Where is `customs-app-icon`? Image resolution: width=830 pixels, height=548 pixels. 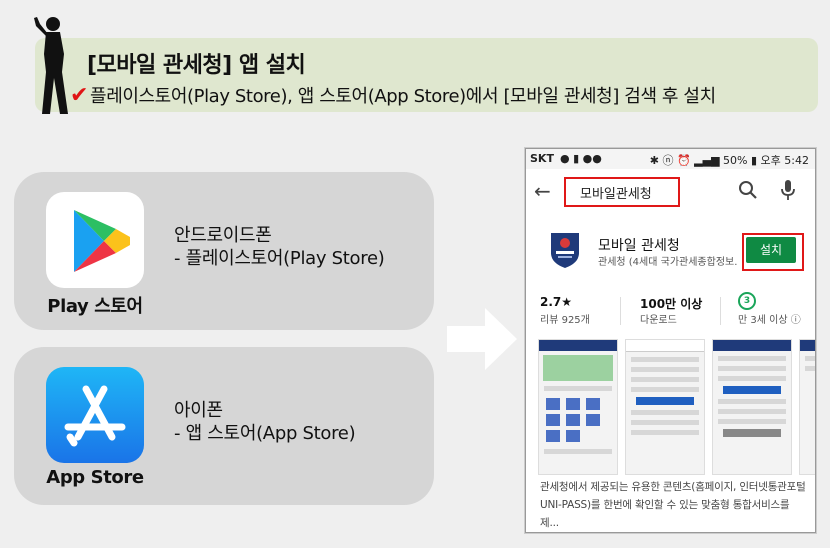 customs-app-icon is located at coordinates (565, 250).